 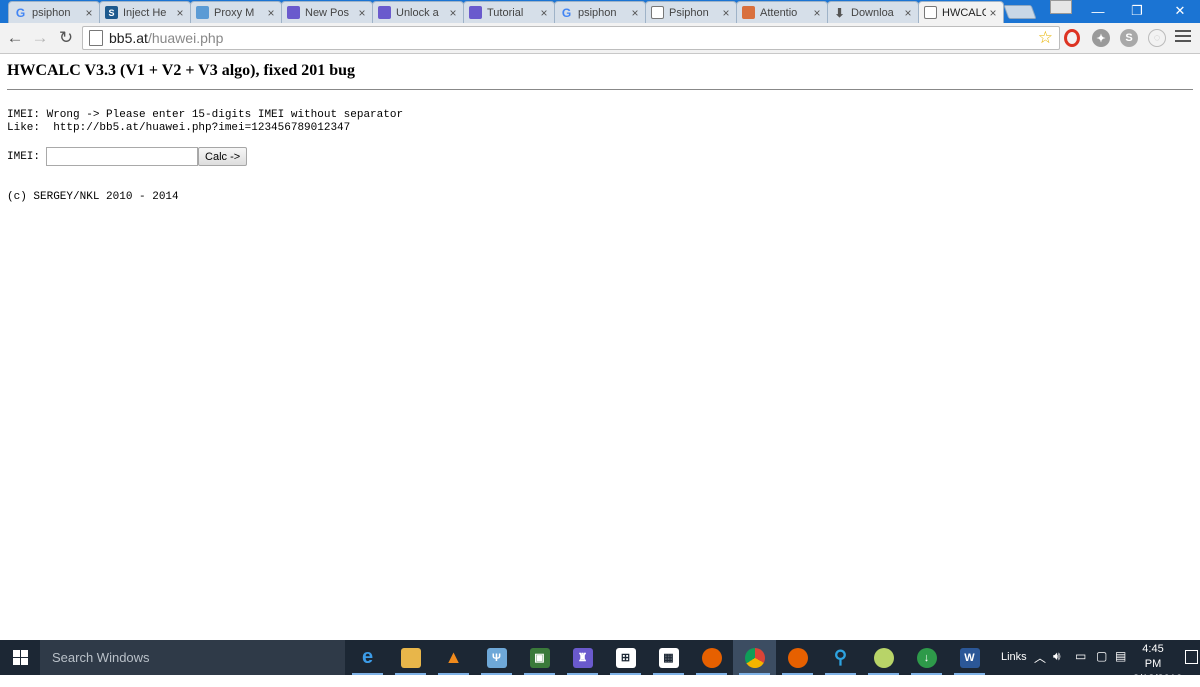 I want to click on extension-icon: ✦, so click(x=1101, y=38).